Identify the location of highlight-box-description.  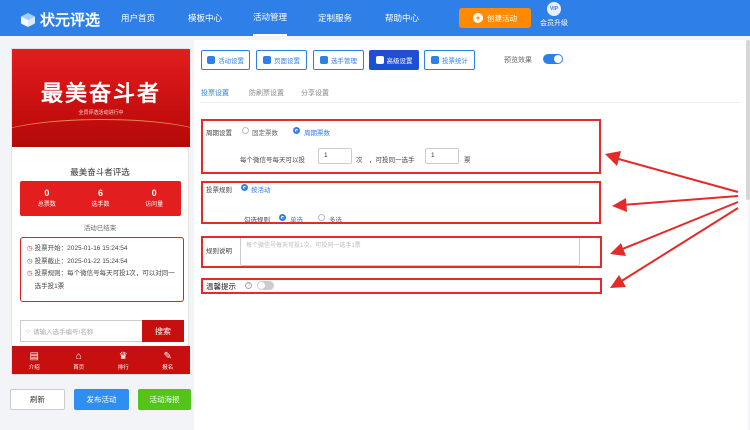
(401, 252).